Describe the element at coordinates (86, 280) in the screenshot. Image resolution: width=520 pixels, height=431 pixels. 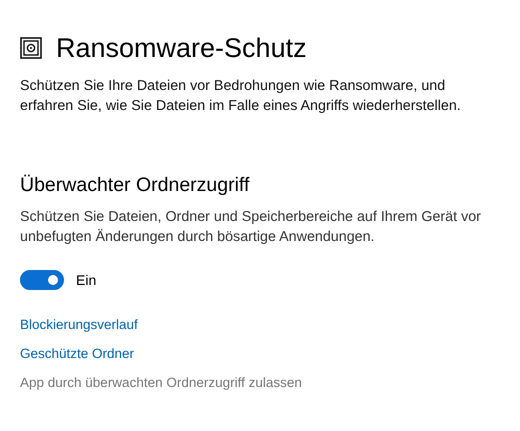
I see `toggle-label: Ein` at that location.